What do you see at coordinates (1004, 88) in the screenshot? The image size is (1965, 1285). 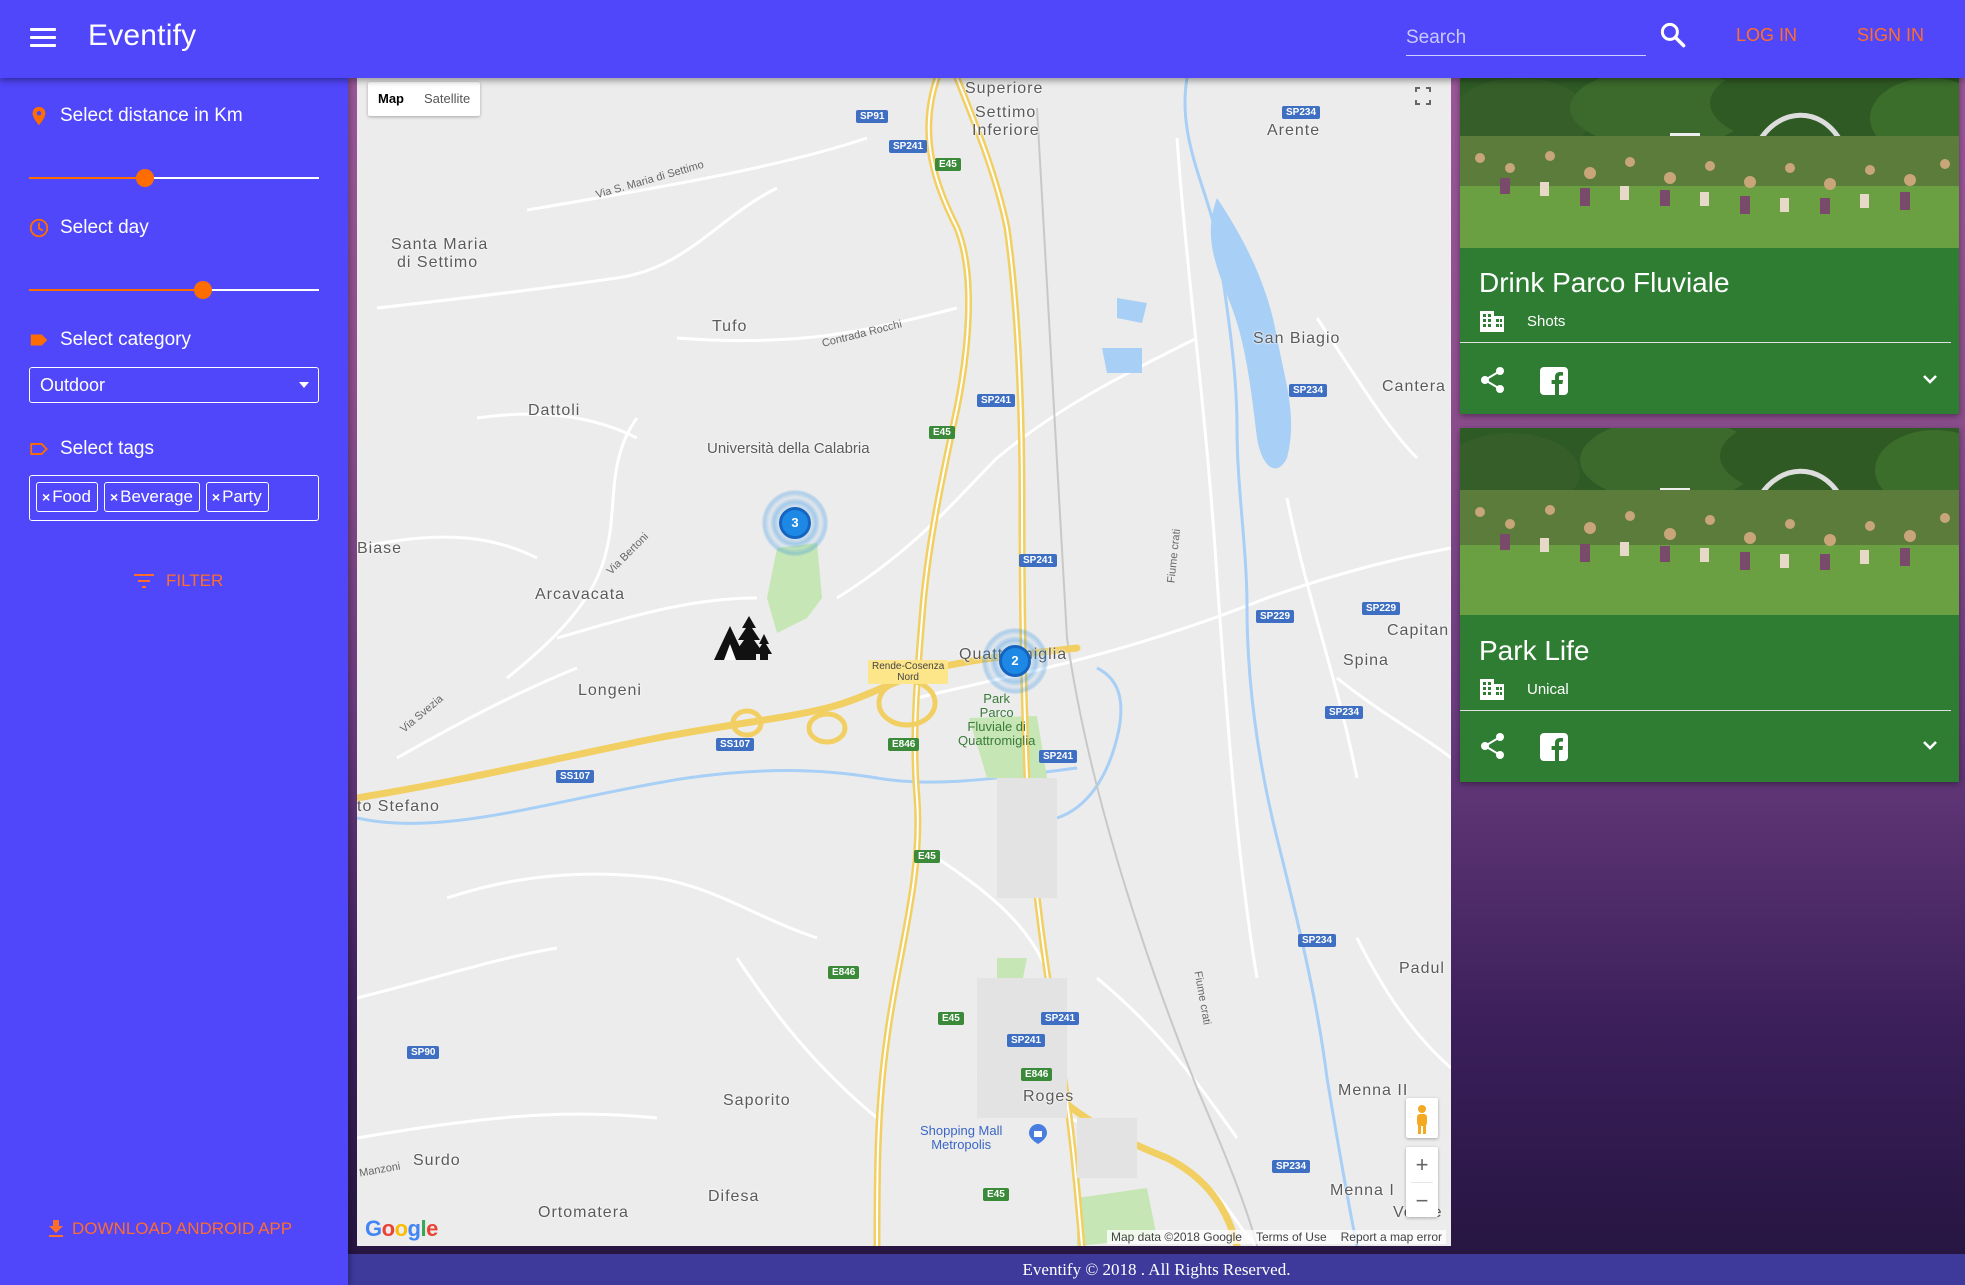 I see `map-label: Superiore` at bounding box center [1004, 88].